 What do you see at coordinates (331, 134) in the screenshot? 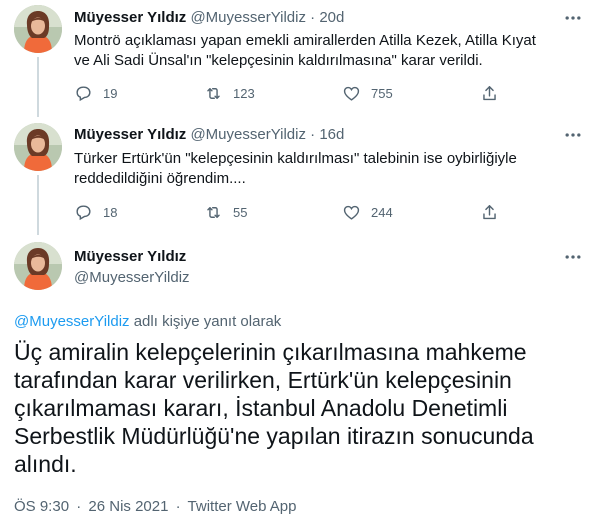
I see `tweet-time: 16d` at bounding box center [331, 134].